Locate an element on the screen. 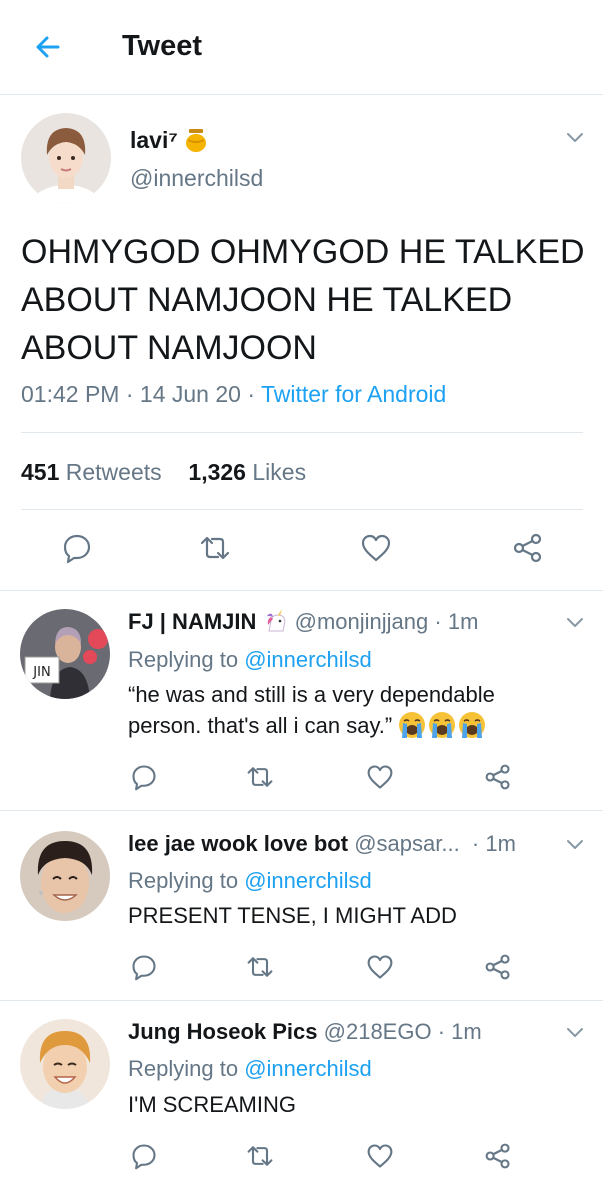 The width and height of the screenshot is (603, 1200). display-name: FJ | NAMJIN is located at coordinates (192, 621).